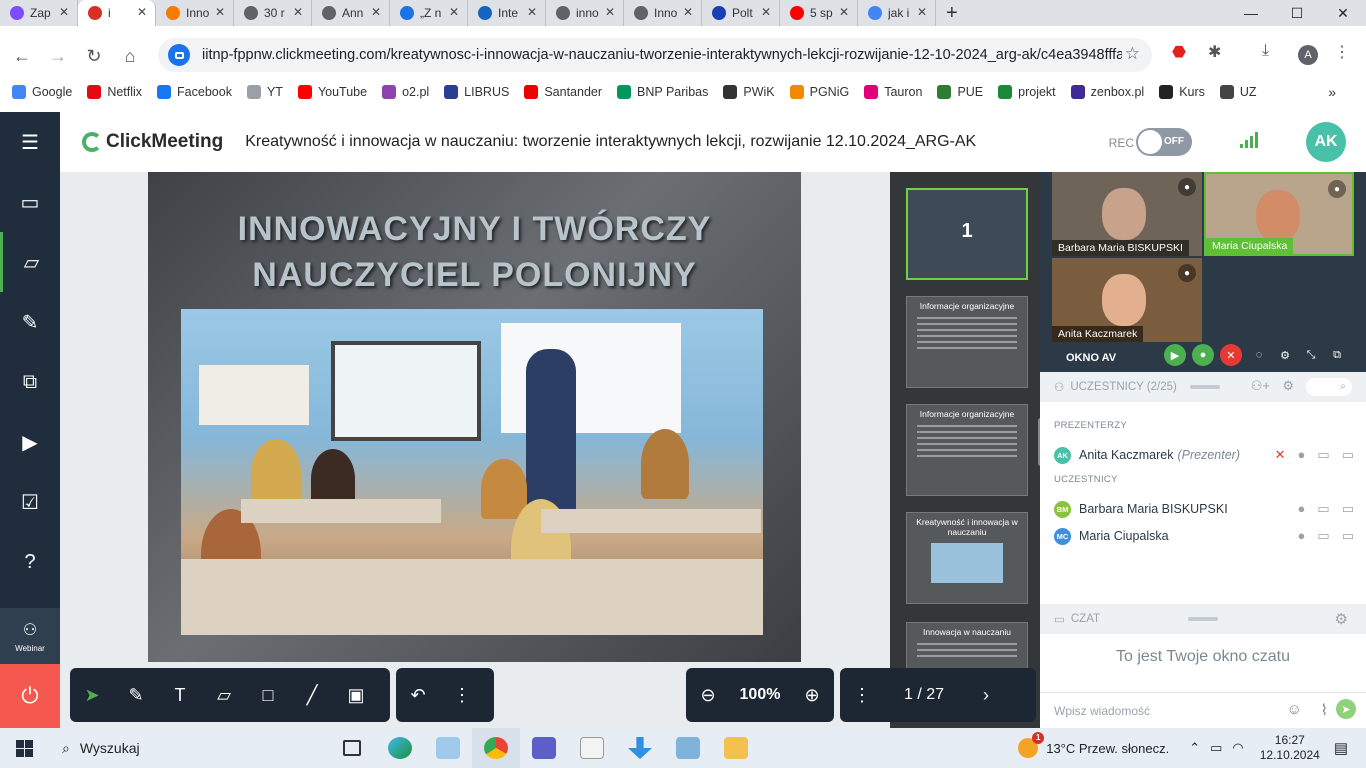 This screenshot has width=1366, height=768. What do you see at coordinates (273, 13) in the screenshot?
I see `browser-tab: 30 r ✕` at bounding box center [273, 13].